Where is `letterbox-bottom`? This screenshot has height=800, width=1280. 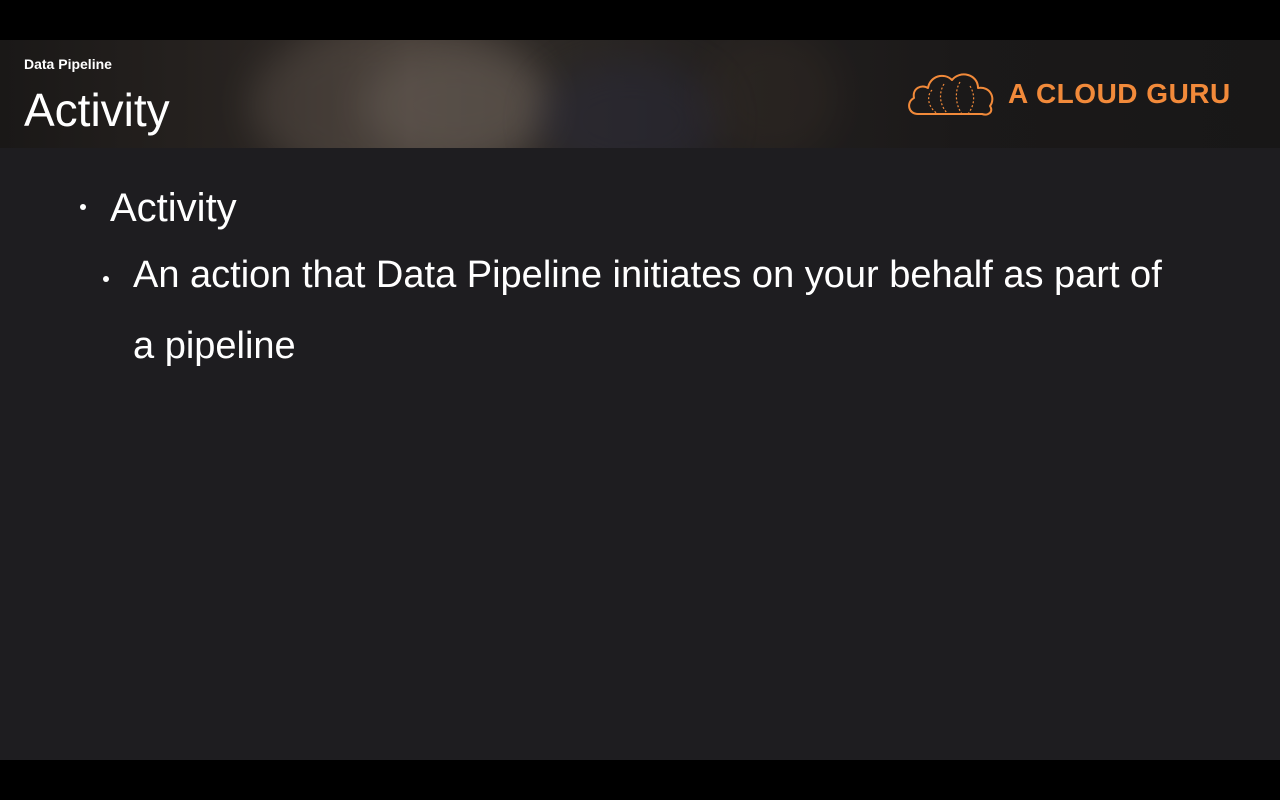 letterbox-bottom is located at coordinates (640, 780).